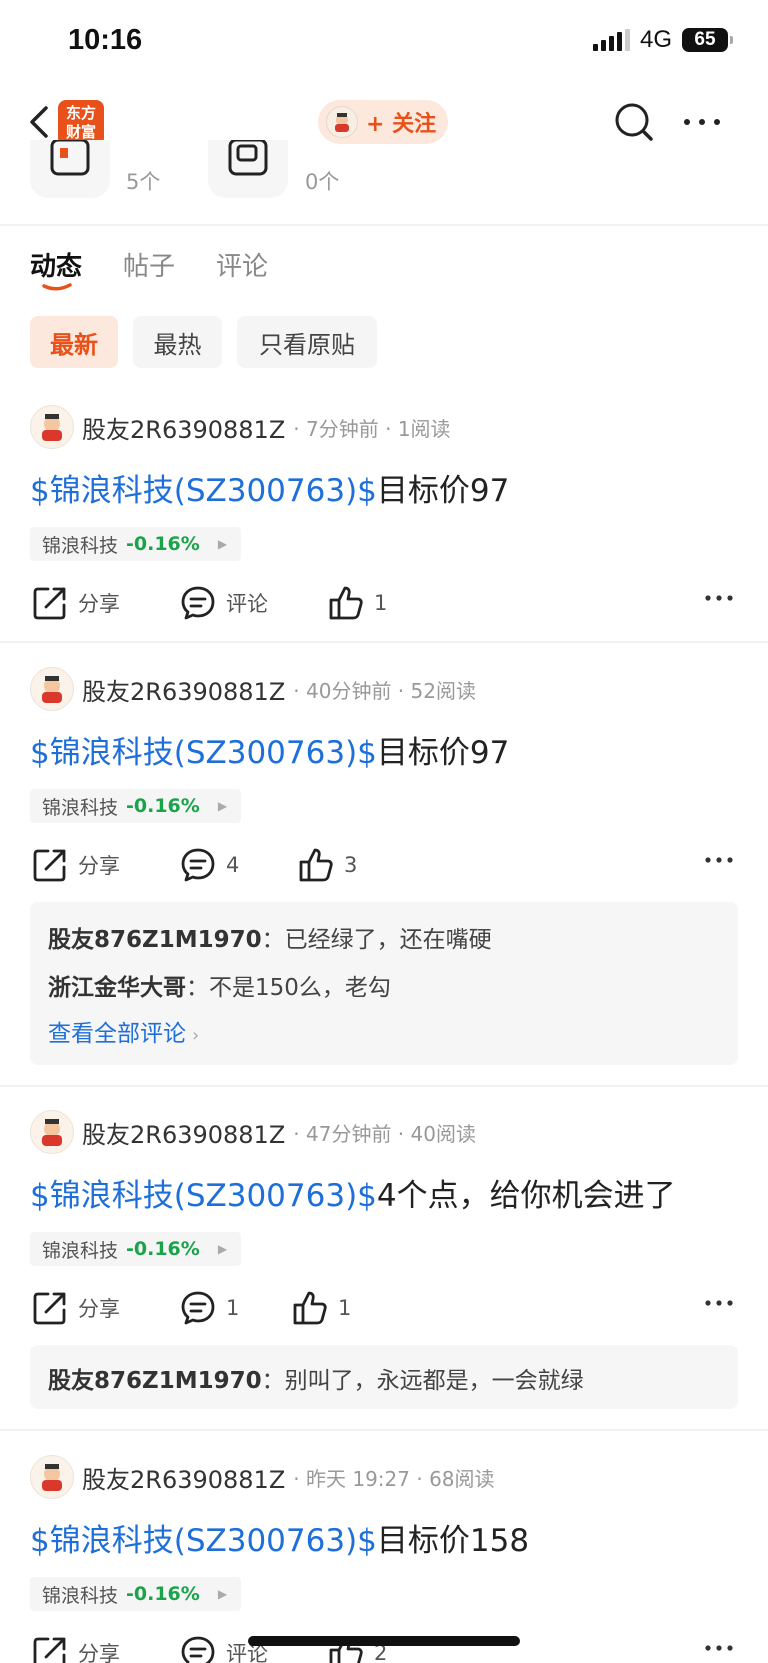  I want to click on comment-button: 4, so click(209, 865).